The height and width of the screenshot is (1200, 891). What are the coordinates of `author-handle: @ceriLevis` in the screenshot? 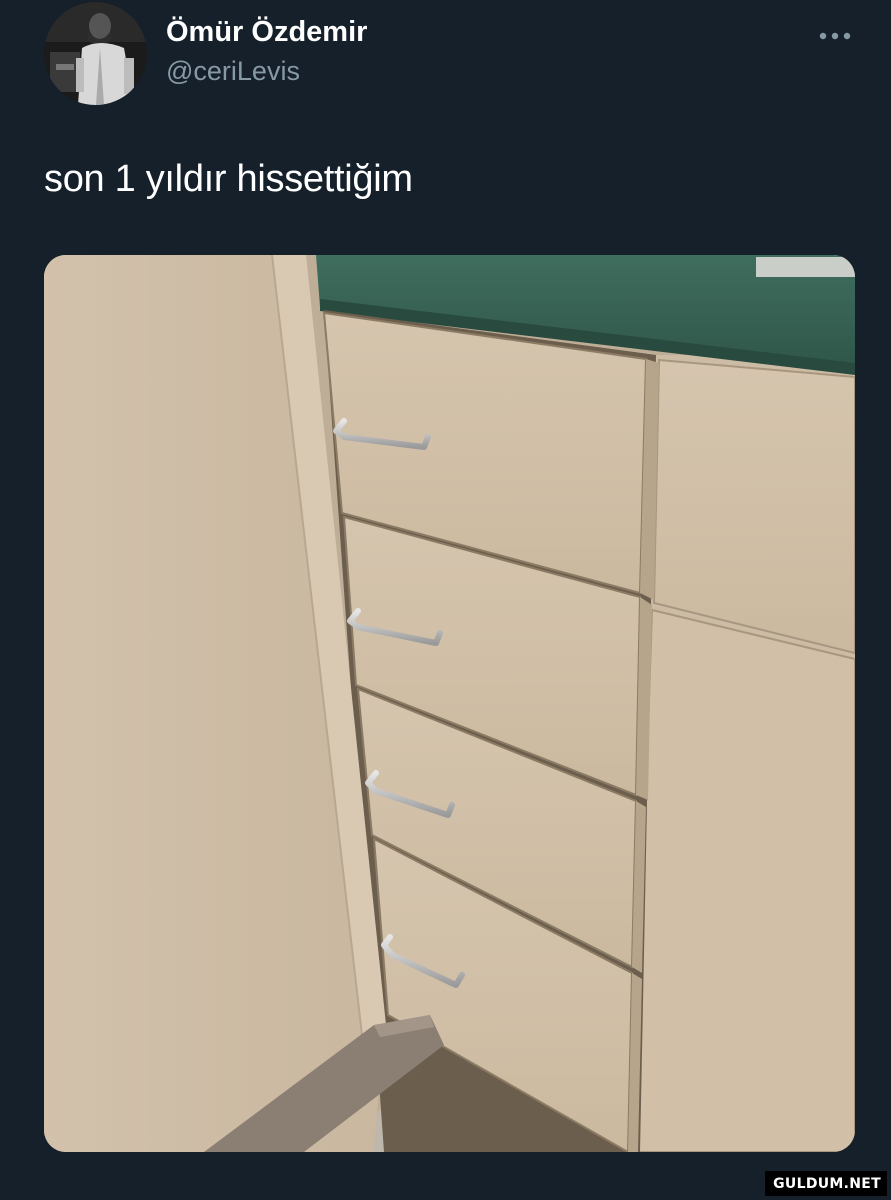 It's located at (233, 71).